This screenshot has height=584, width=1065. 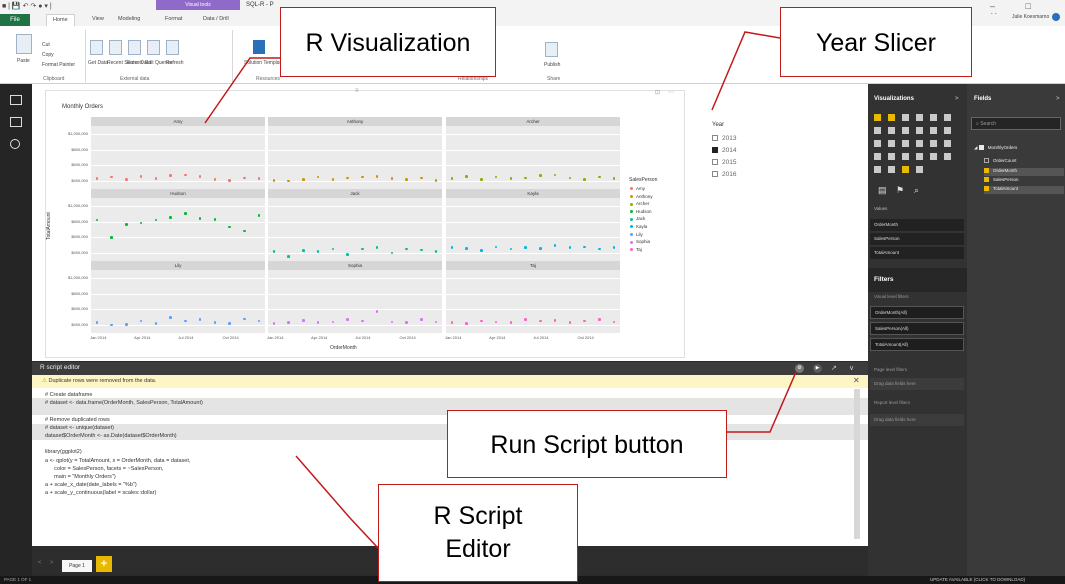 What do you see at coordinates (876, 42) in the screenshot?
I see `callout-year-slicer: Year Slicer` at bounding box center [876, 42].